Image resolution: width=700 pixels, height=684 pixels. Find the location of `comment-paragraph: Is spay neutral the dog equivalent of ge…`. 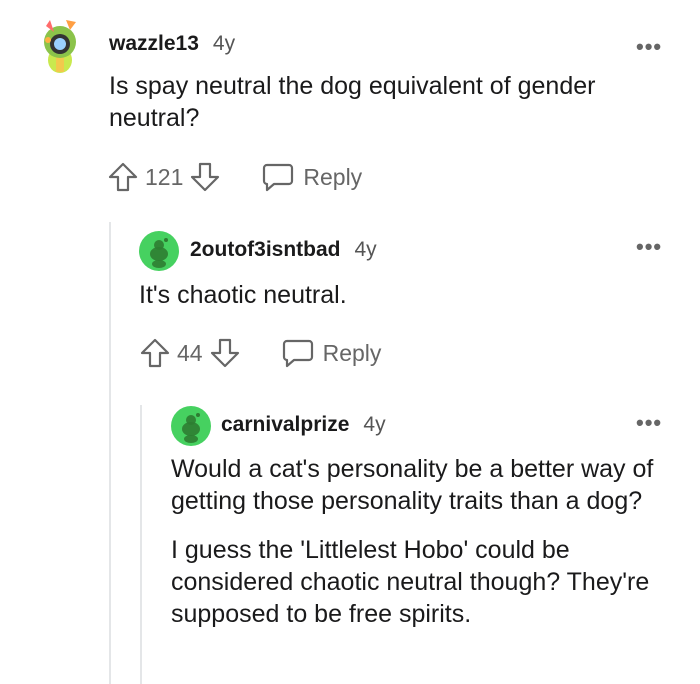

comment-paragraph: Is spay neutral the dog equivalent of ge… is located at coordinates (352, 102).